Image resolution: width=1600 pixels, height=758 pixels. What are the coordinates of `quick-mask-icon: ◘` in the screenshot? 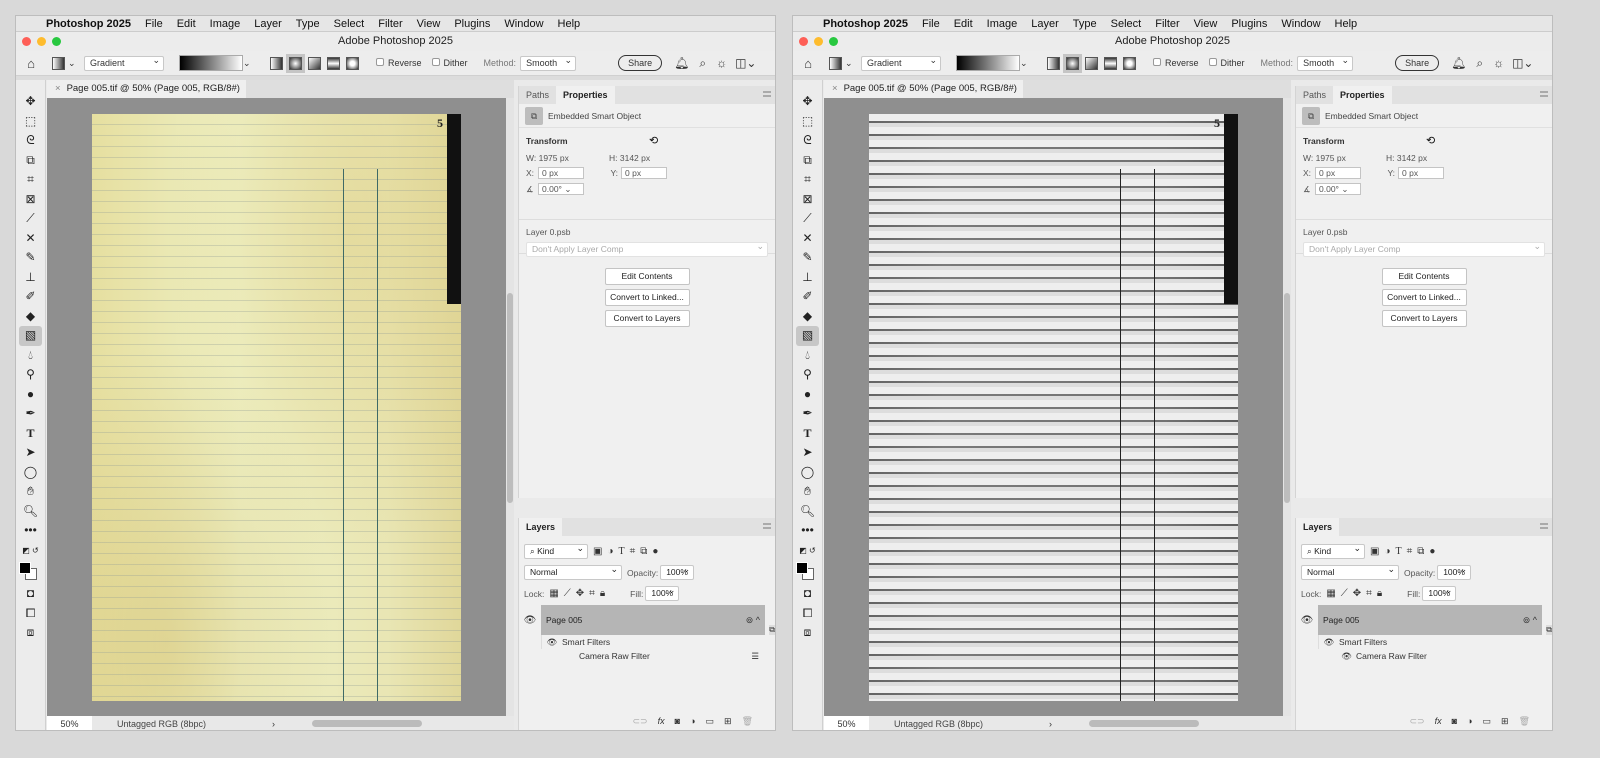 It's located at (807, 594).